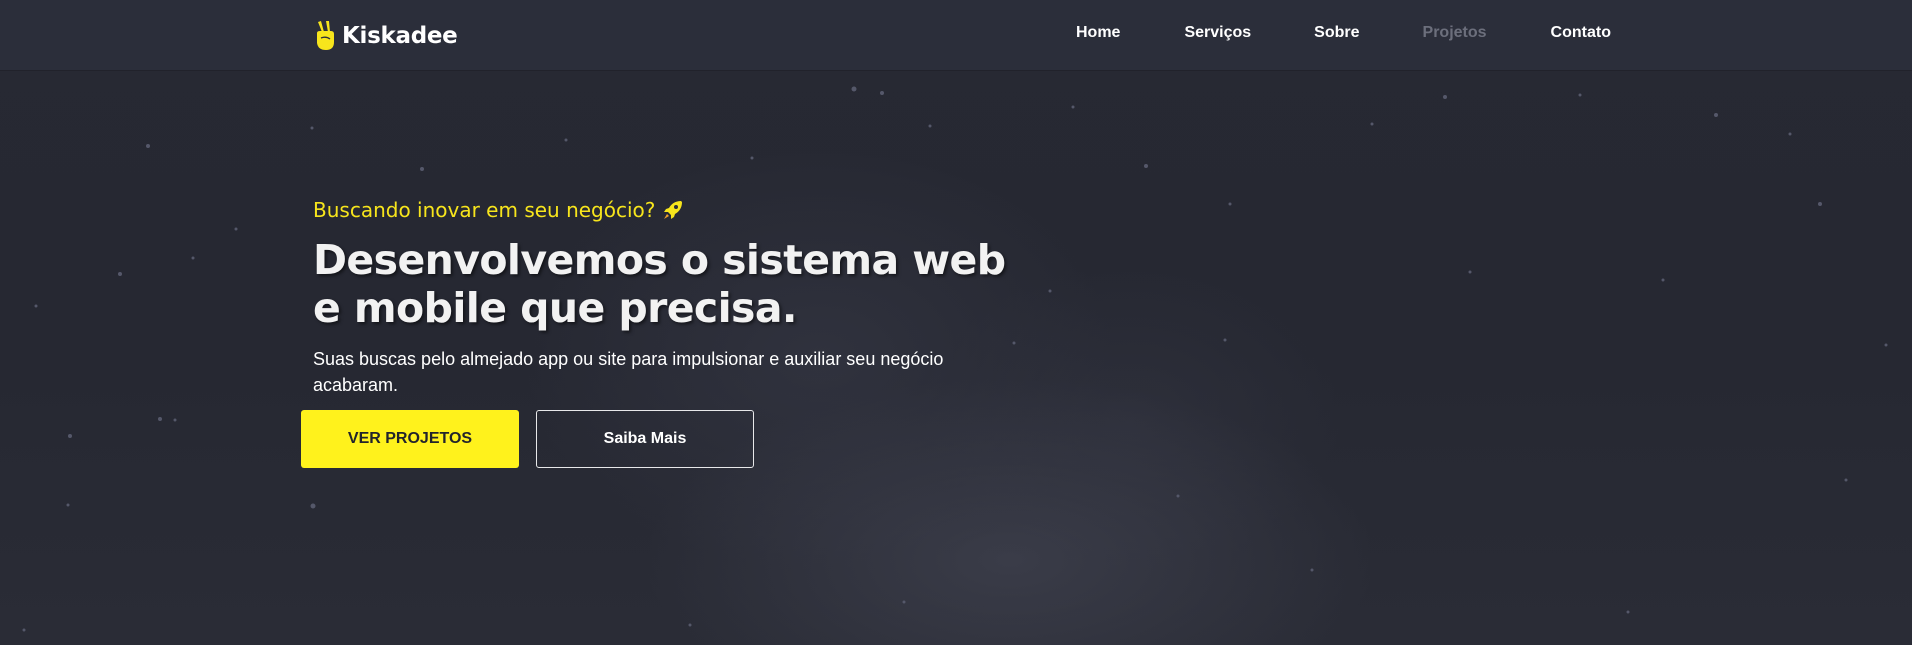 The height and width of the screenshot is (645, 1912). I want to click on main-nav: Home Serviços Sobre Projetos Contato, so click(1343, 33).